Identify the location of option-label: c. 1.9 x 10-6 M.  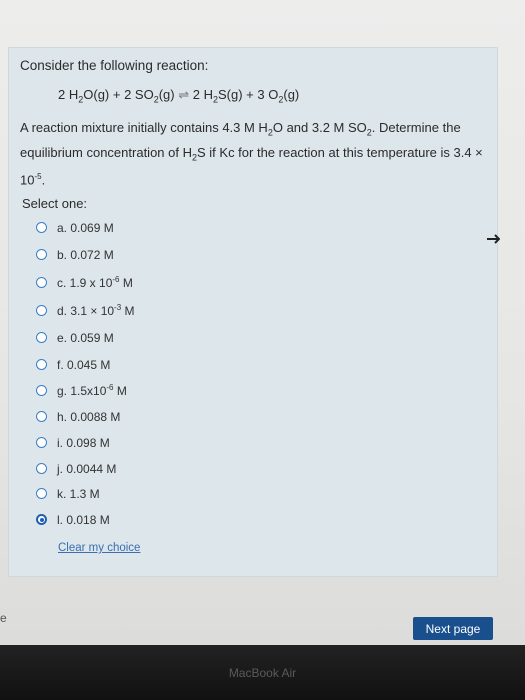
(95, 282).